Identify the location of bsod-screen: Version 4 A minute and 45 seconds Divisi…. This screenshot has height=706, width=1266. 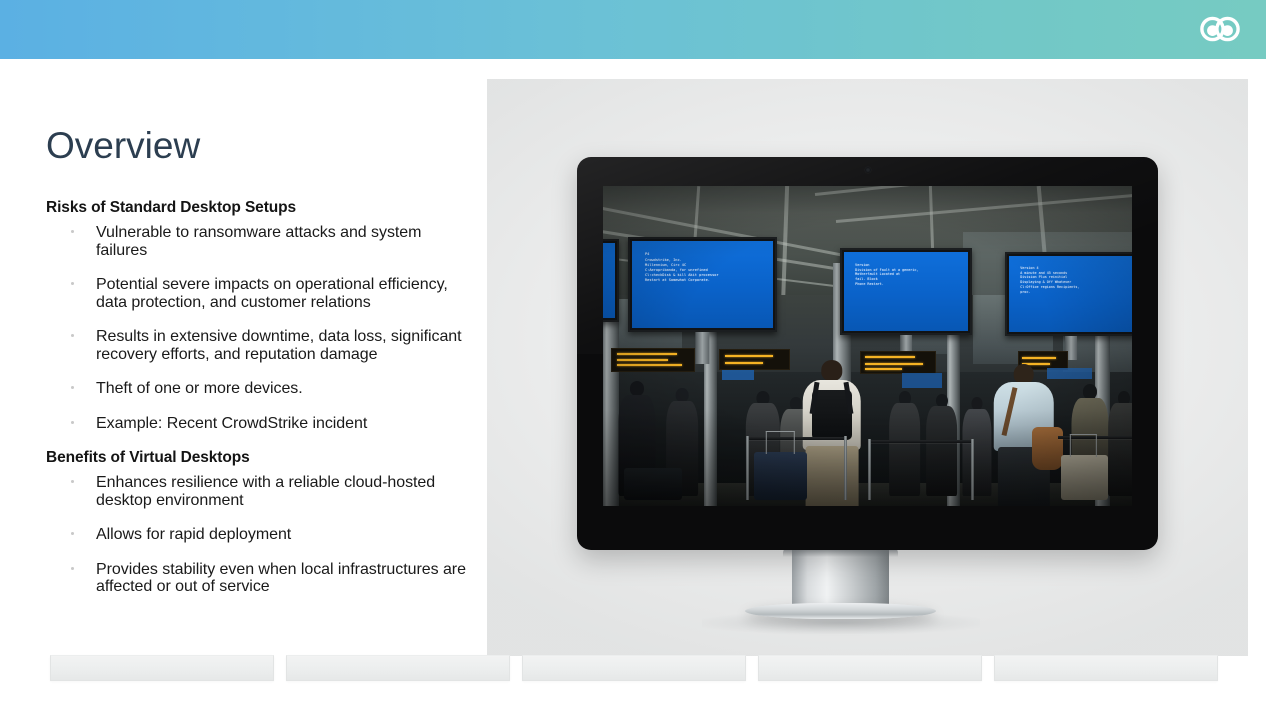
(1070, 294).